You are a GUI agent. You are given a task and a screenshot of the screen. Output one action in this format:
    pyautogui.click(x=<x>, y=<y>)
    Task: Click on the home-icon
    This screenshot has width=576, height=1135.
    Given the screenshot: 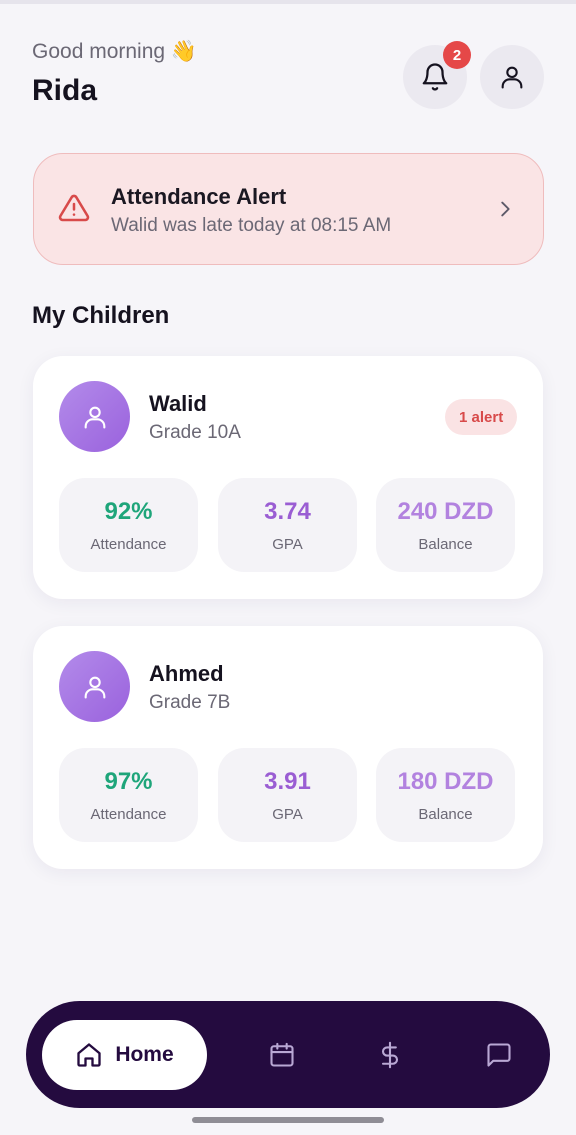 What is the action you would take?
    pyautogui.click(x=89, y=1055)
    